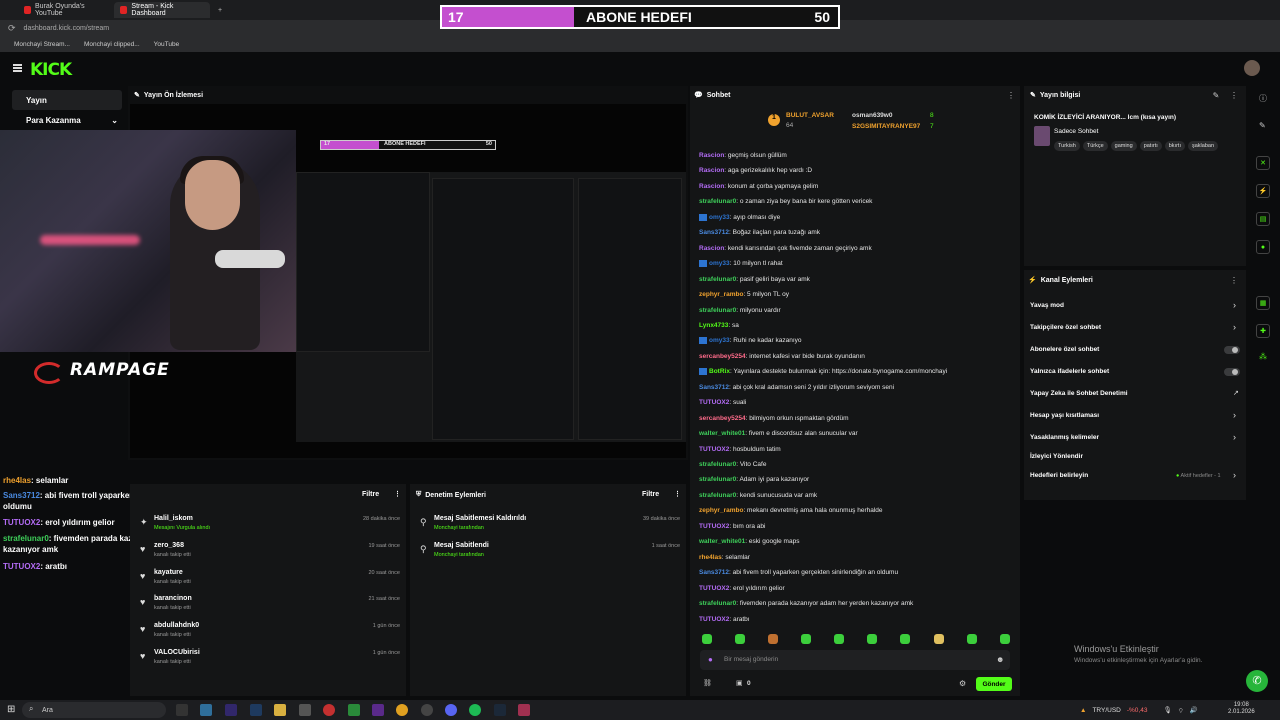 This screenshot has width=1280, height=720. I want to click on photoshop-icon, so click(256, 710).